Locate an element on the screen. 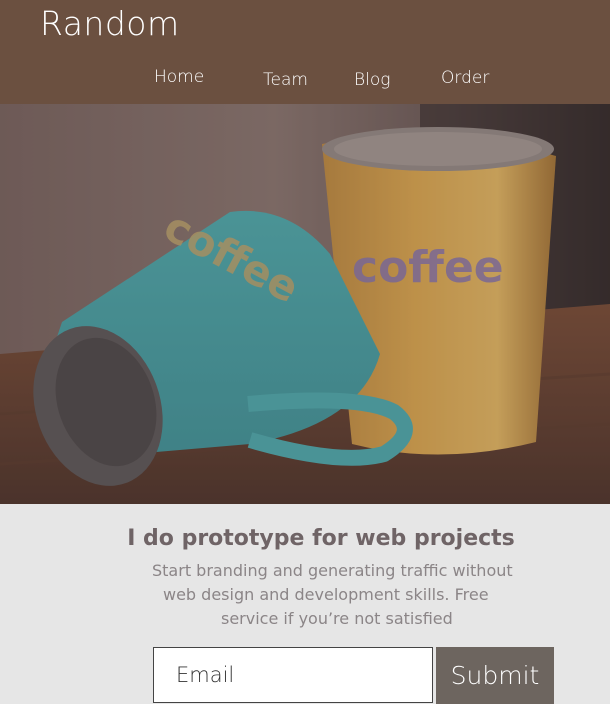  email-input is located at coordinates (293, 675).